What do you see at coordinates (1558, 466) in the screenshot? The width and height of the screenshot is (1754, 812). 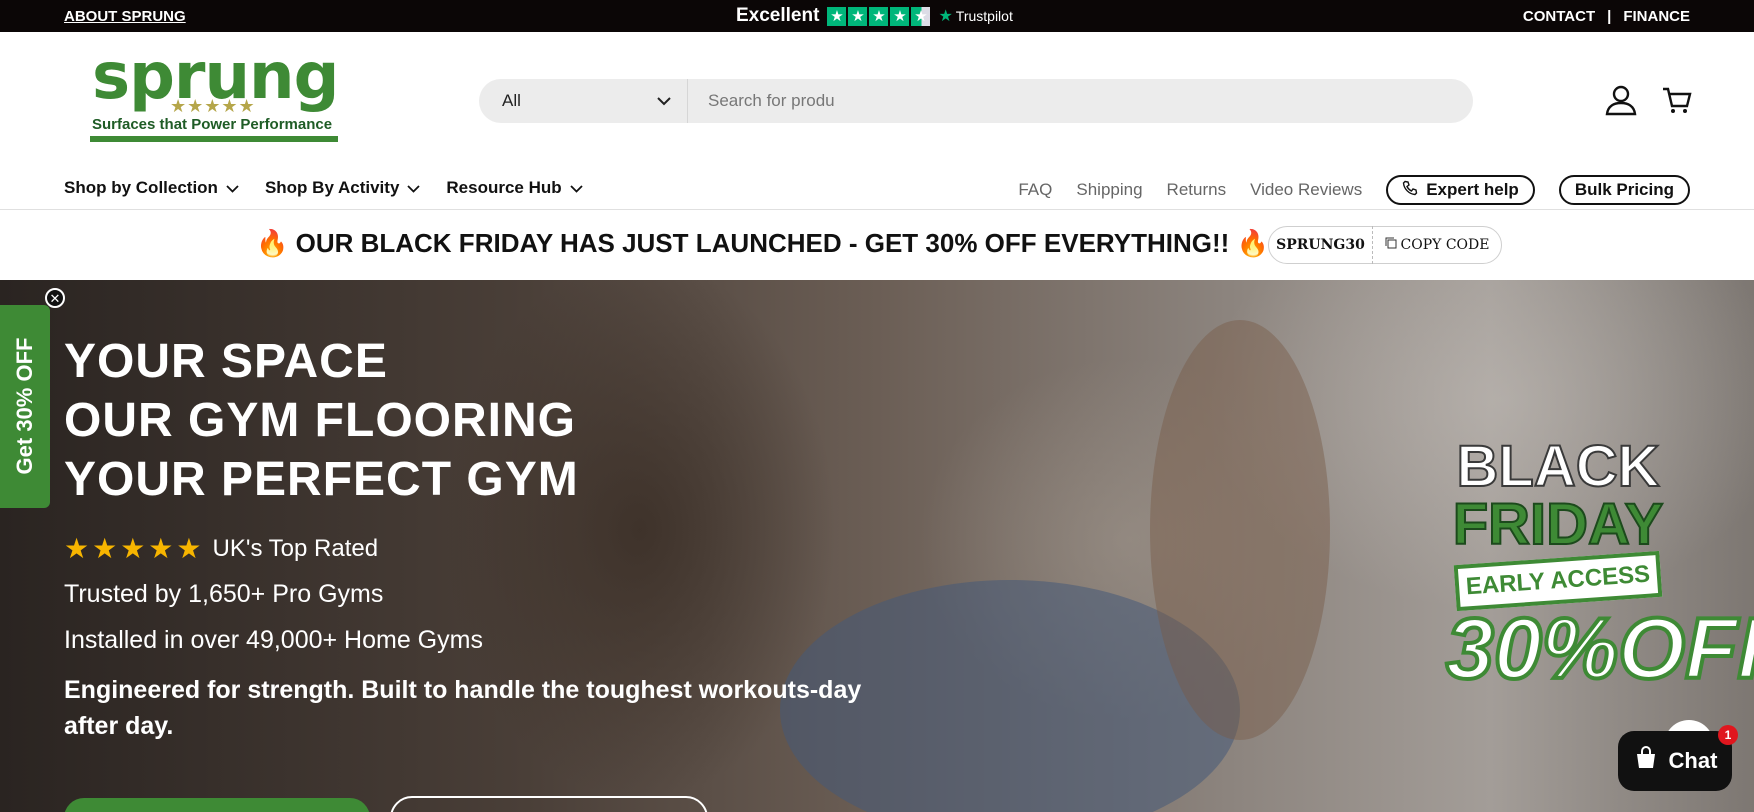 I see `badge-black: BLACK` at bounding box center [1558, 466].